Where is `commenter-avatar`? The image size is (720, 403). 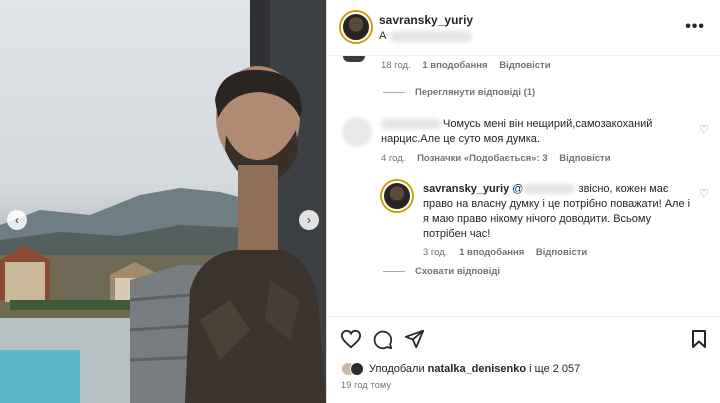 commenter-avatar is located at coordinates (357, 132).